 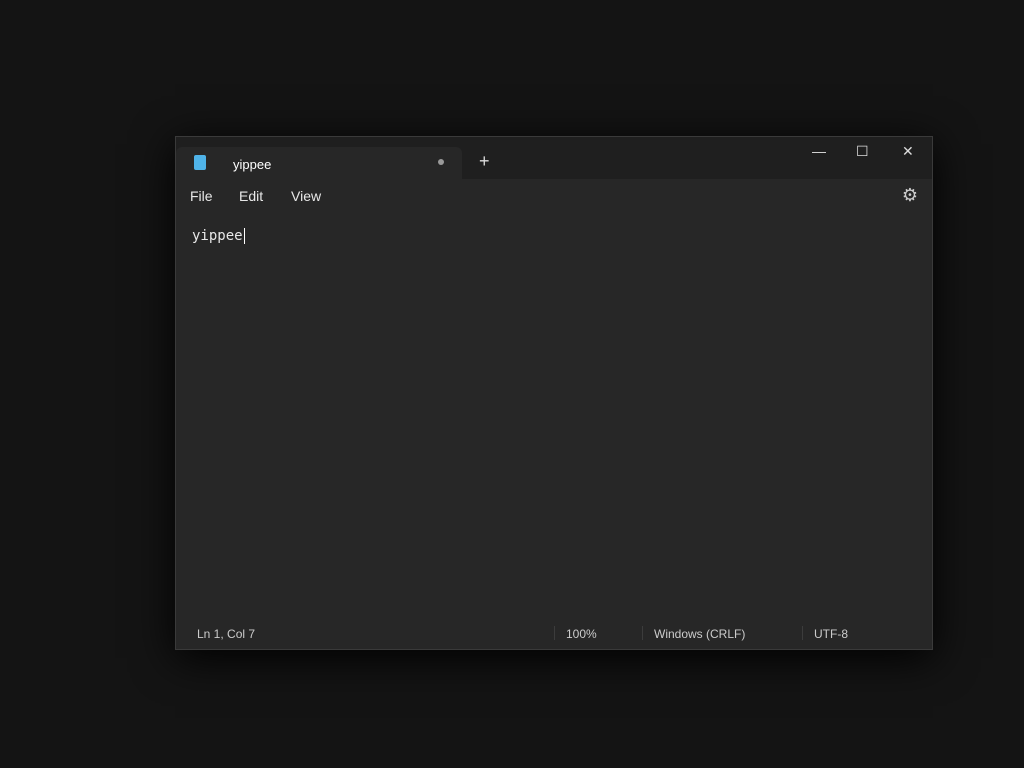 What do you see at coordinates (831, 634) in the screenshot?
I see `encoding: UTF-8` at bounding box center [831, 634].